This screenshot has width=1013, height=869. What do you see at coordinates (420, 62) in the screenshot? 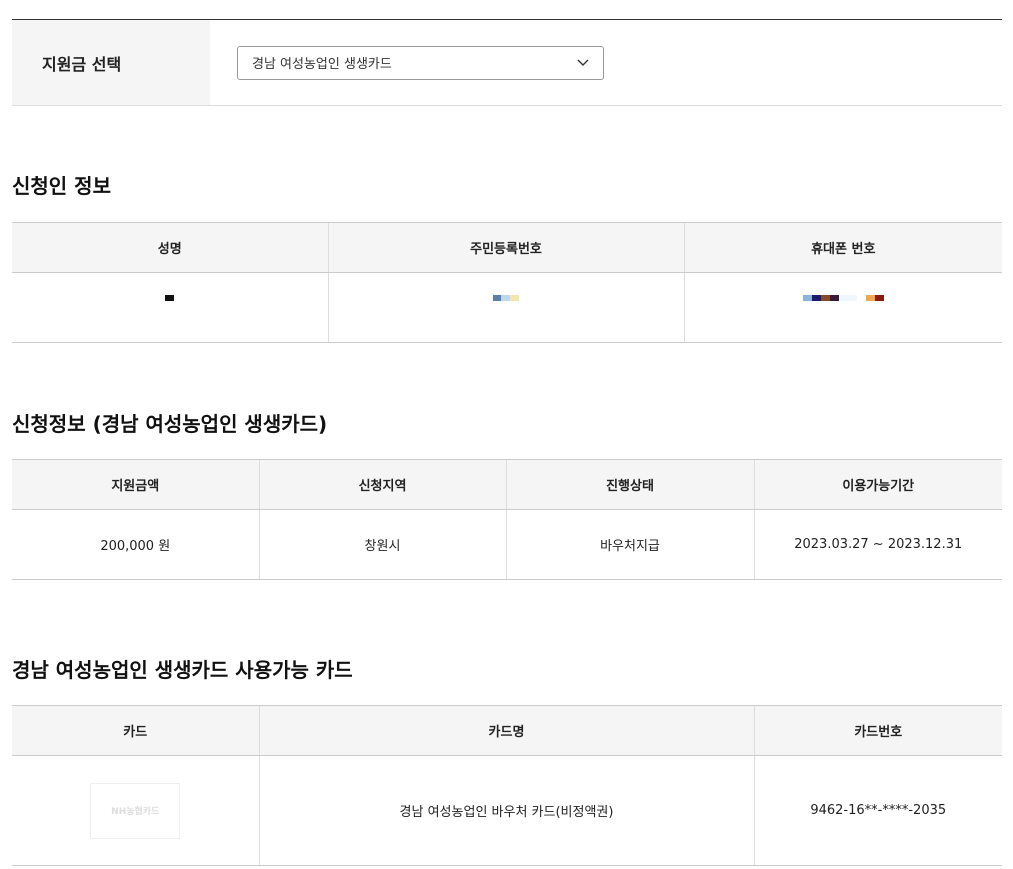
I see `subsidy-dropdown: 경남 여성농업인 생생카드` at bounding box center [420, 62].